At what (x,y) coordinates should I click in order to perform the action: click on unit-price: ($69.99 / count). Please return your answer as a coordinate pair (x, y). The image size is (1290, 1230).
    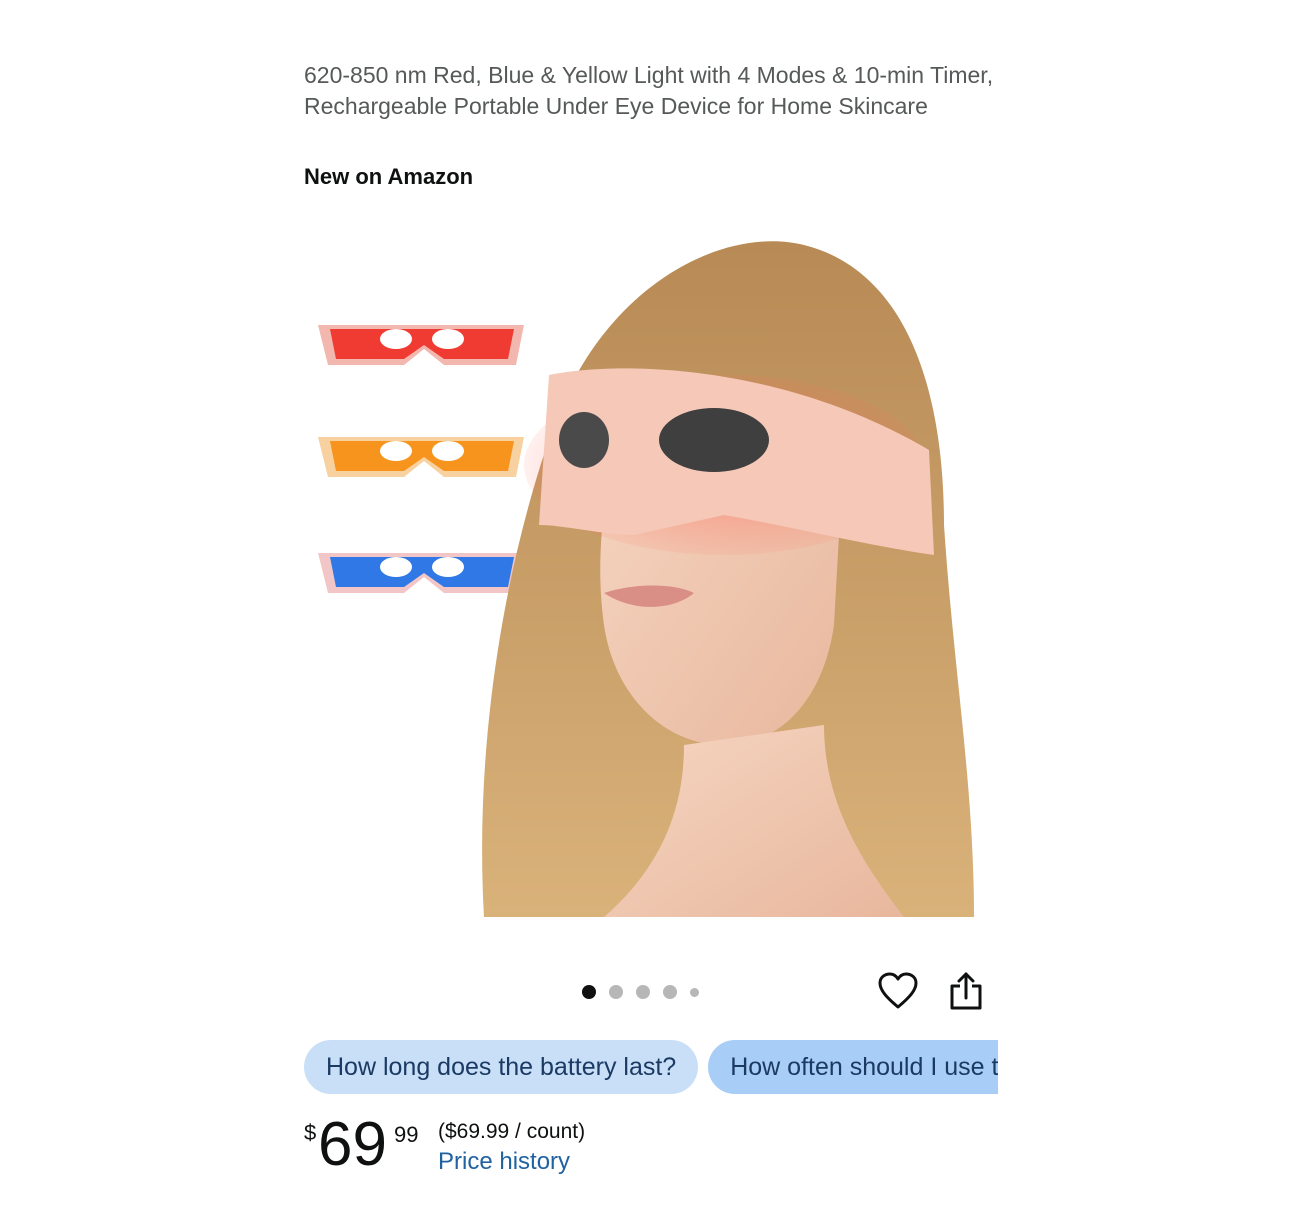
    Looking at the image, I should click on (512, 1131).